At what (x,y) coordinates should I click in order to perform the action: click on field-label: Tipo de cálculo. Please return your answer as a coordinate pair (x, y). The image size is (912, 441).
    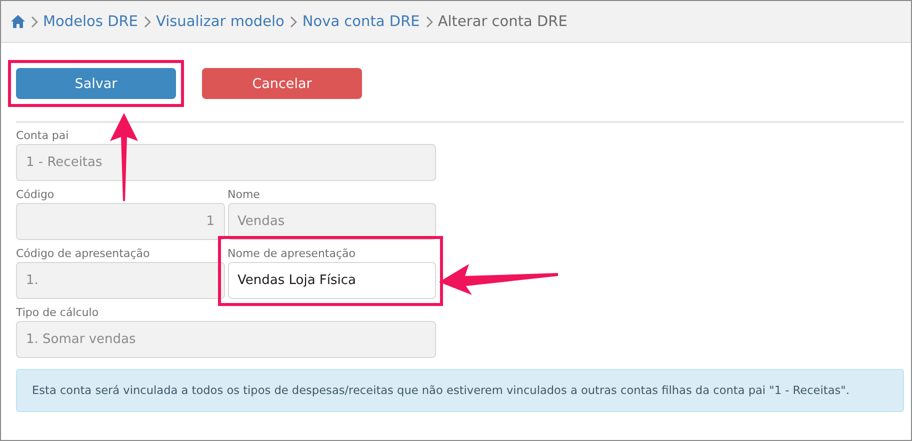
    Looking at the image, I should click on (58, 312).